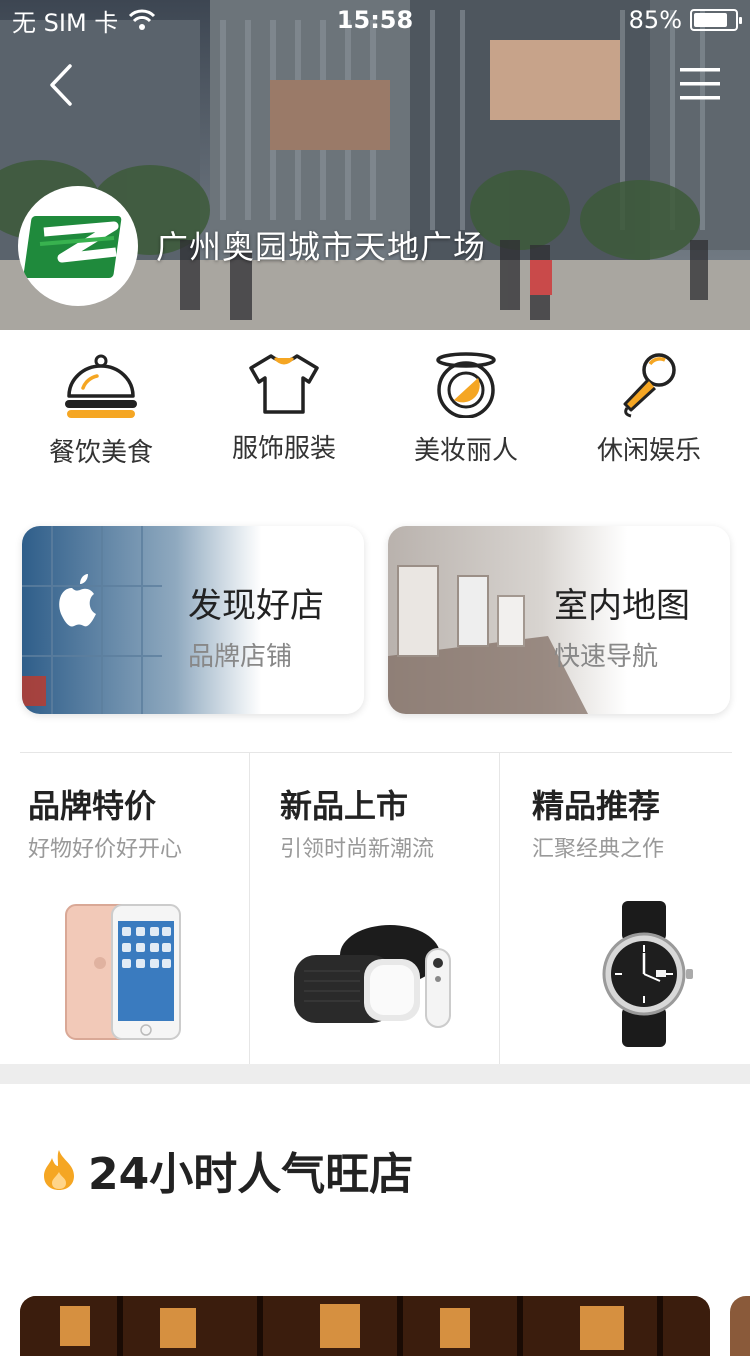 The image size is (750, 1356). I want to click on battery-icon, so click(716, 20).